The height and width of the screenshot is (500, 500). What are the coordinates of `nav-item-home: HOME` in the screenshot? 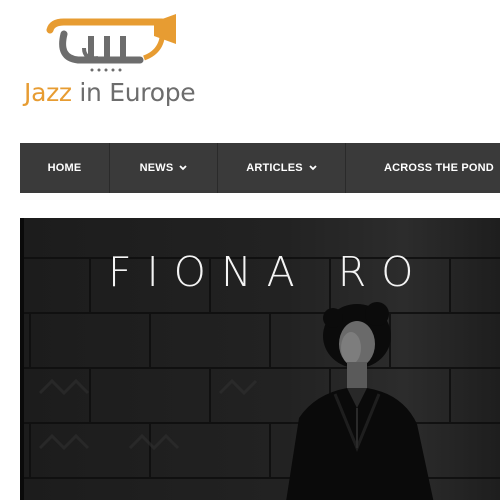 It's located at (65, 168).